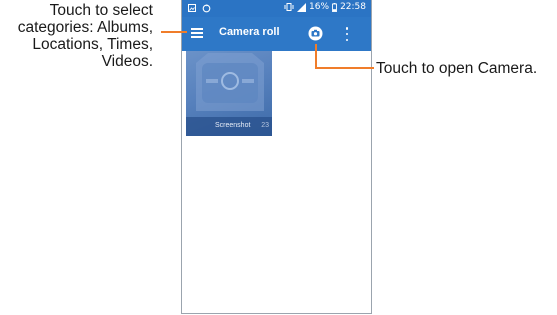  What do you see at coordinates (344, 56) in the screenshot?
I see `camera-callout-leader` at bounding box center [344, 56].